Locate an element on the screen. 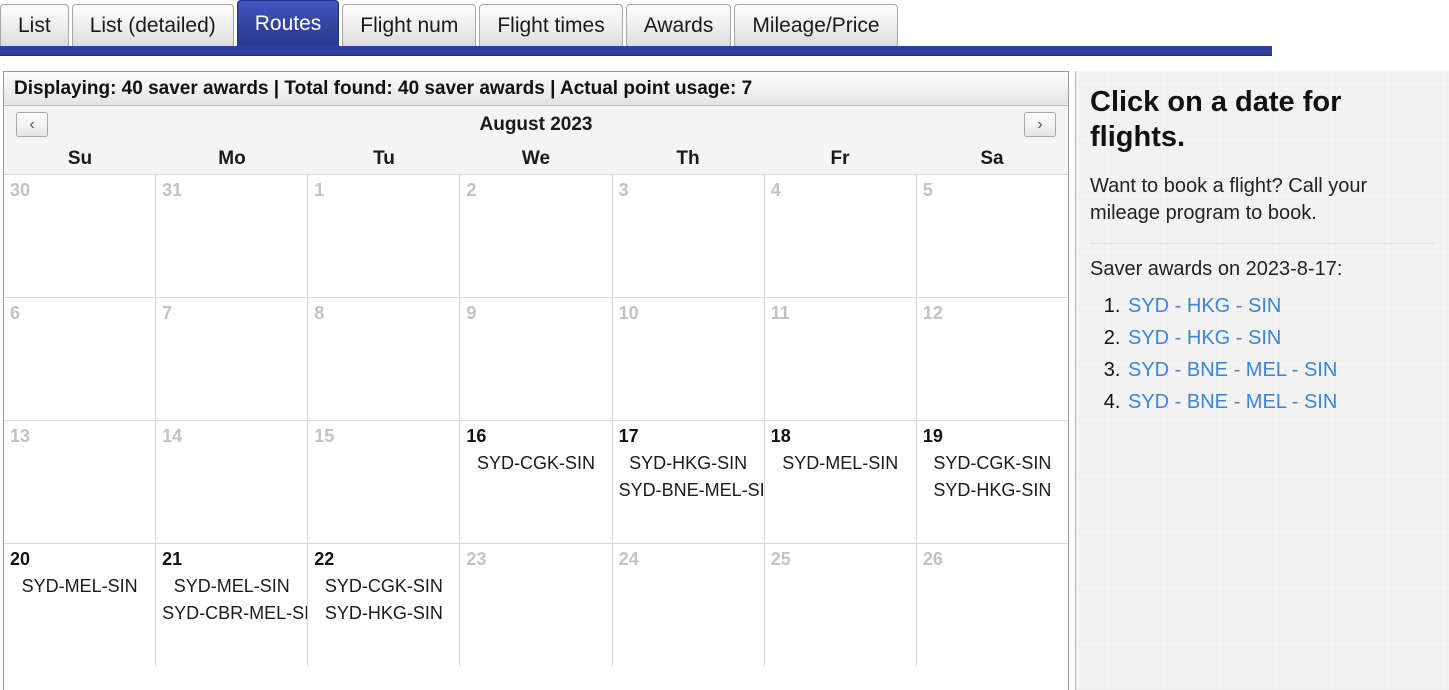  route-list: SYD-MEL-SIN is located at coordinates (79, 587).